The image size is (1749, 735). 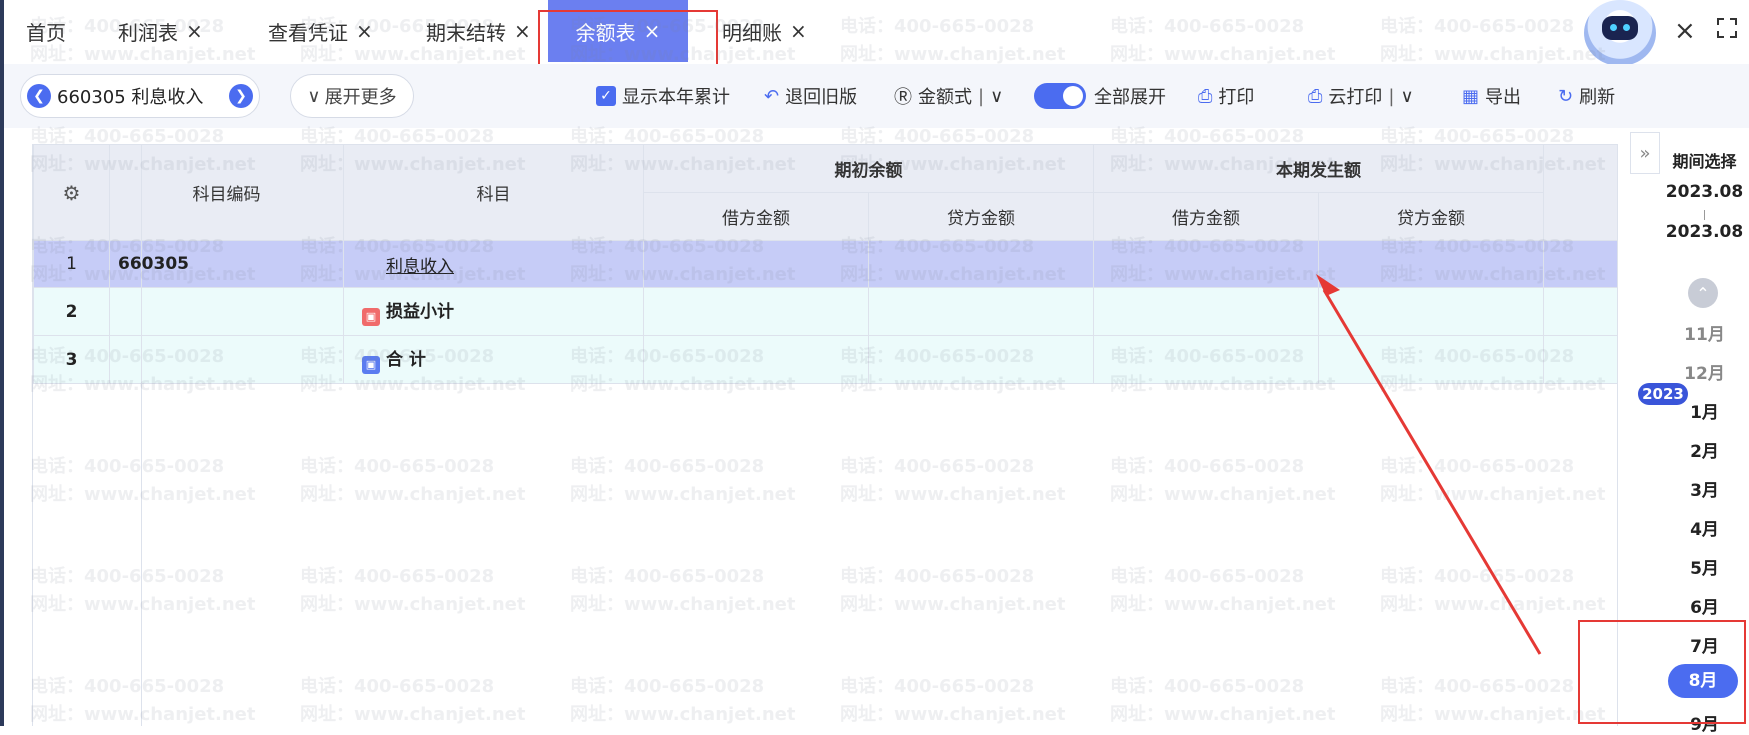 I want to click on scroll-up-icon: ⌃, so click(x=1703, y=293).